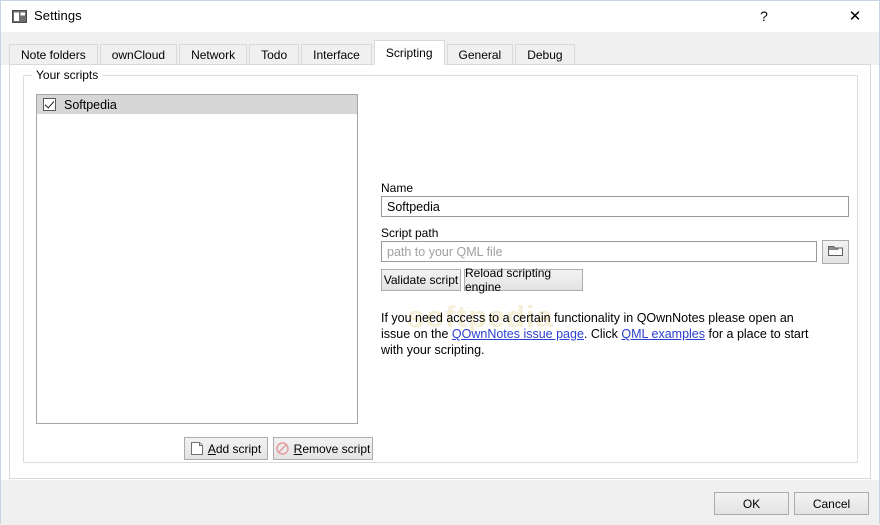 This screenshot has width=880, height=525. What do you see at coordinates (831, 503) in the screenshot?
I see `cancel-button: Cancel` at bounding box center [831, 503].